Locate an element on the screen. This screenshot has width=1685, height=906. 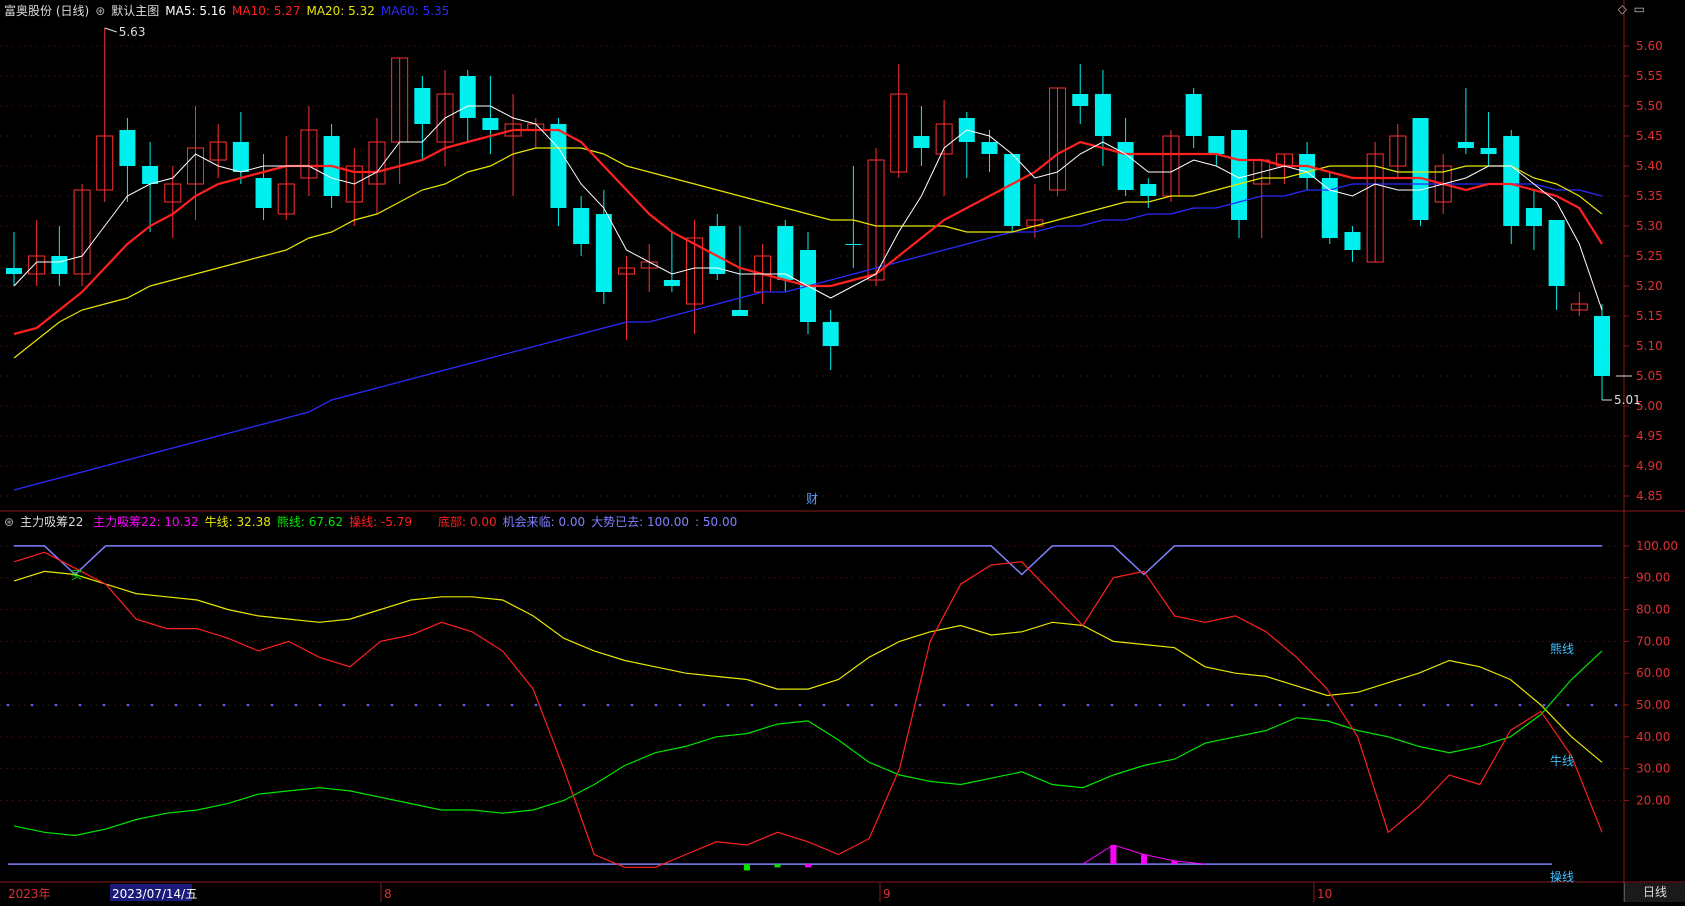
osc-tick-label: 40.00 is located at coordinates (1653, 737).